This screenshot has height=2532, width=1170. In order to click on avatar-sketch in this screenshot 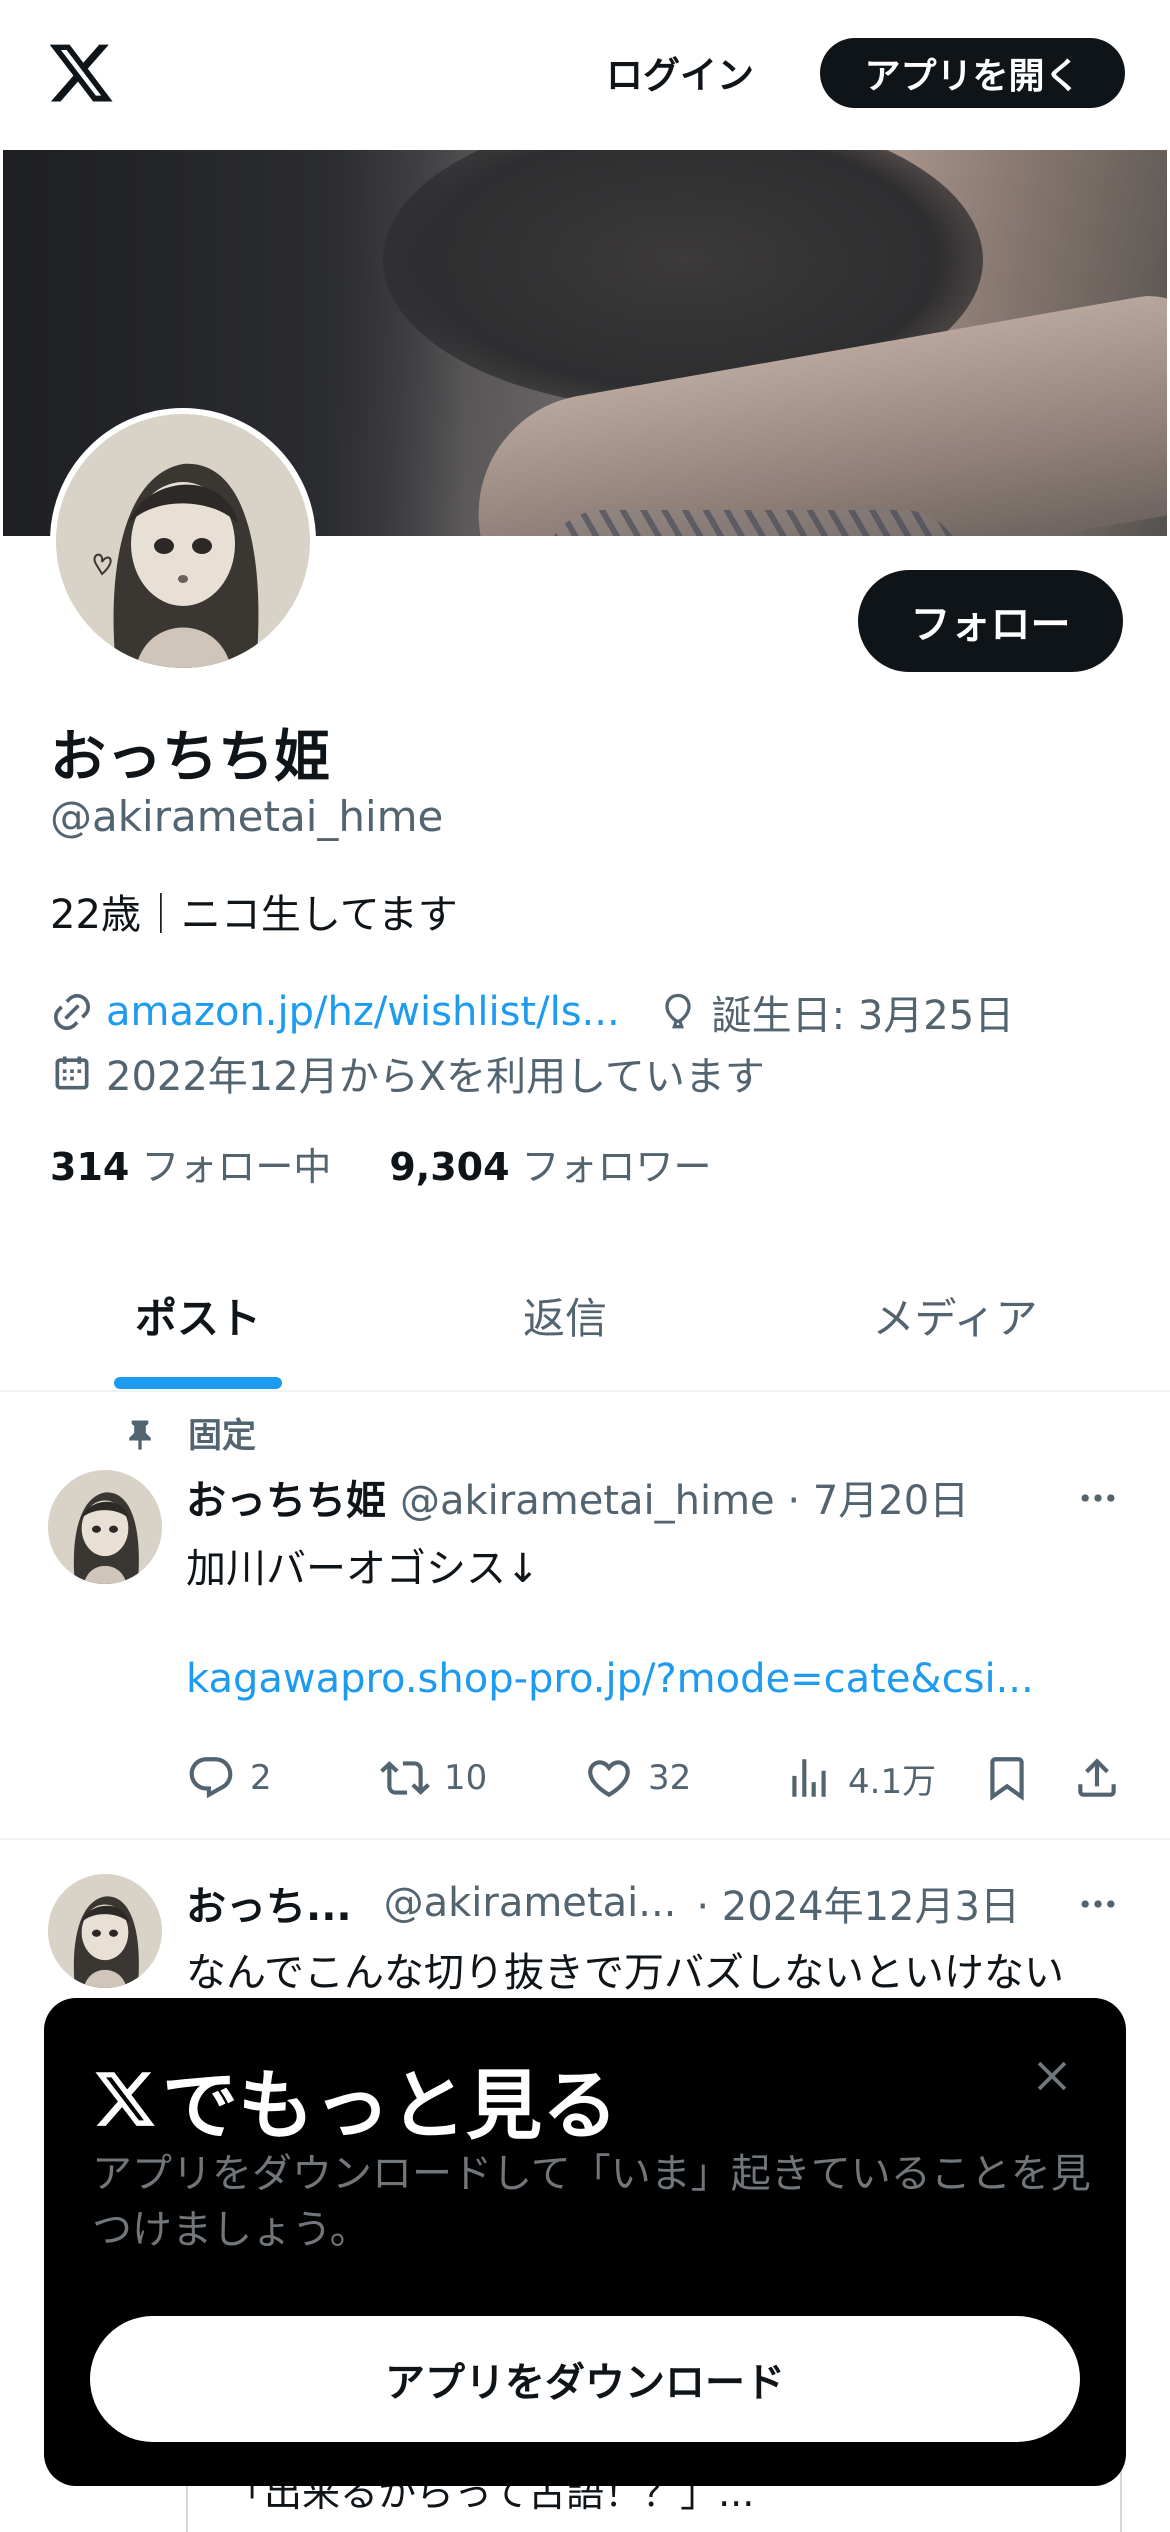, I will do `click(183, 541)`.